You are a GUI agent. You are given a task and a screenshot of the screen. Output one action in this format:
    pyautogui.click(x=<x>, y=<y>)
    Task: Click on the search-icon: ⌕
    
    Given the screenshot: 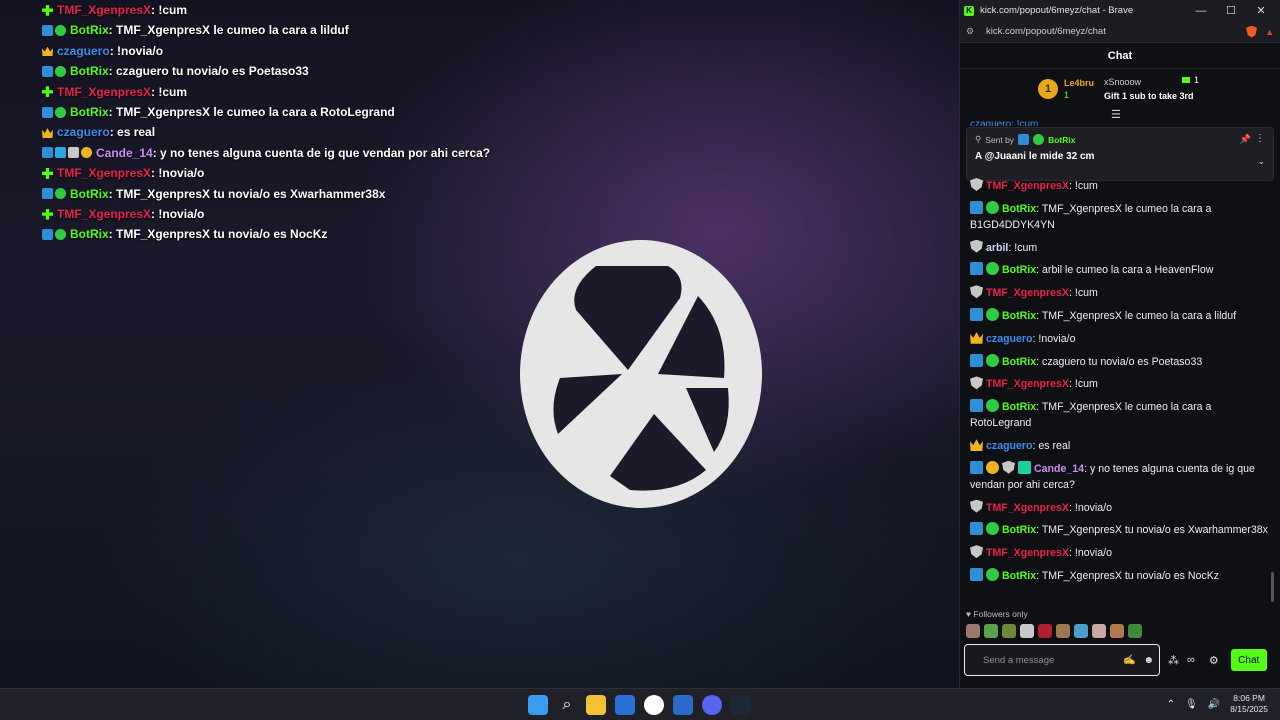 What is the action you would take?
    pyautogui.click(x=567, y=705)
    